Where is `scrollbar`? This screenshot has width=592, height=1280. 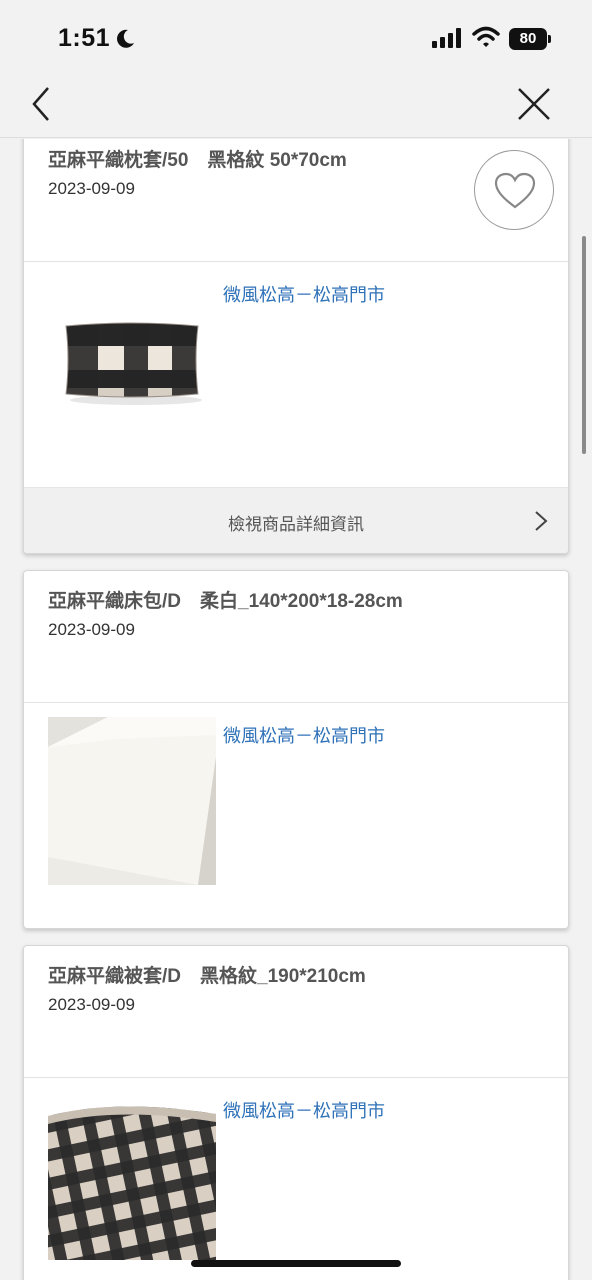 scrollbar is located at coordinates (584, 345).